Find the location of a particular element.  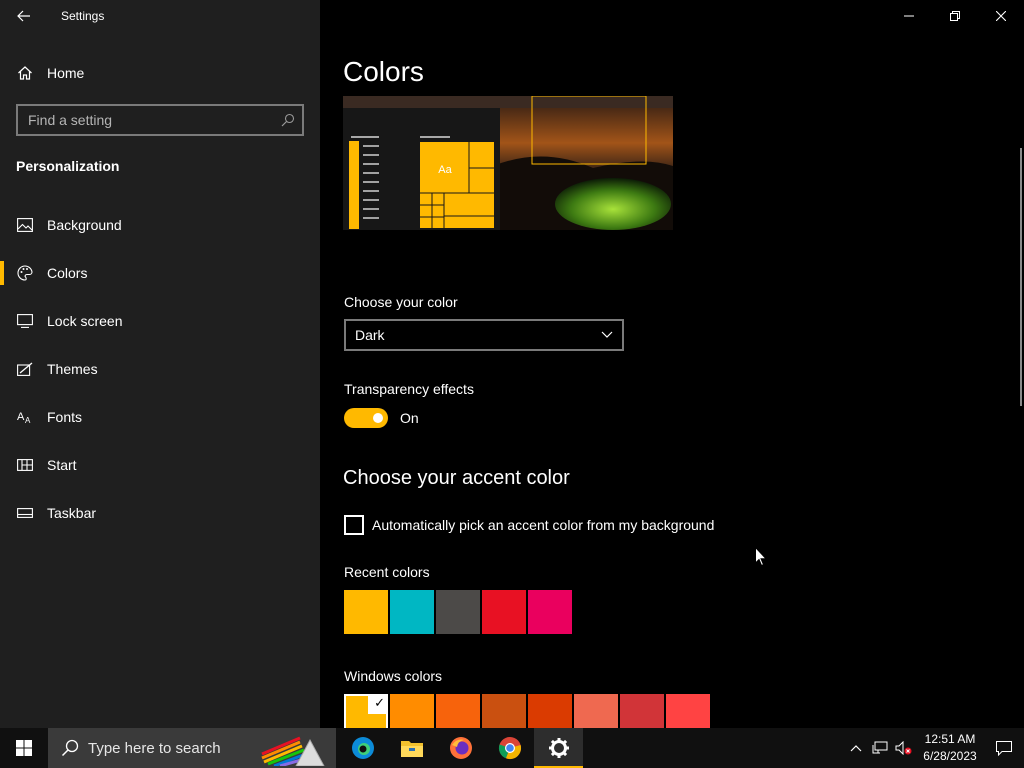

page-title: Colors is located at coordinates (383, 71).